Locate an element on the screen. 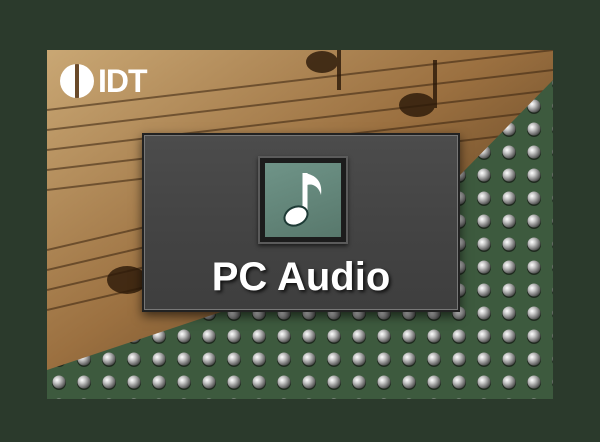  idt-logo: IDT is located at coordinates (104, 81).